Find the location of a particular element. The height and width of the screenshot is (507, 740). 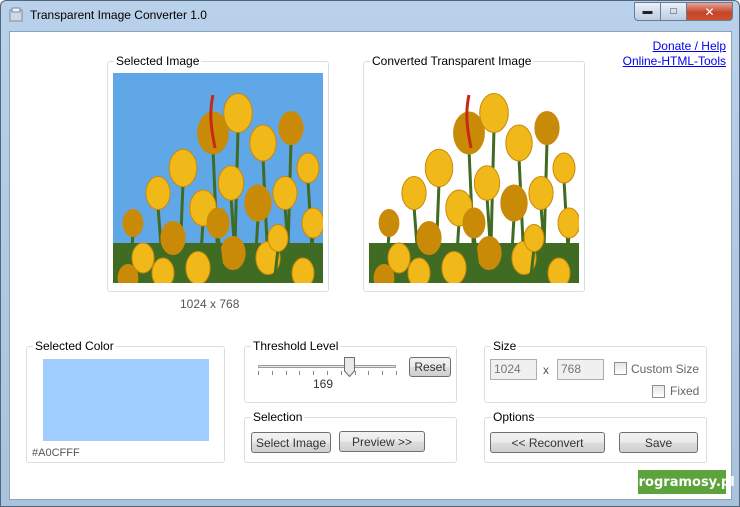

tulip-image is located at coordinates (218, 178).